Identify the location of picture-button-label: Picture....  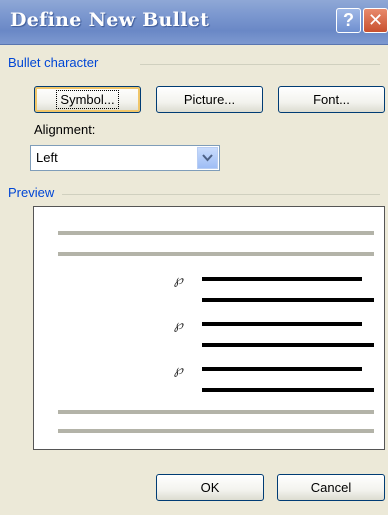
(209, 99).